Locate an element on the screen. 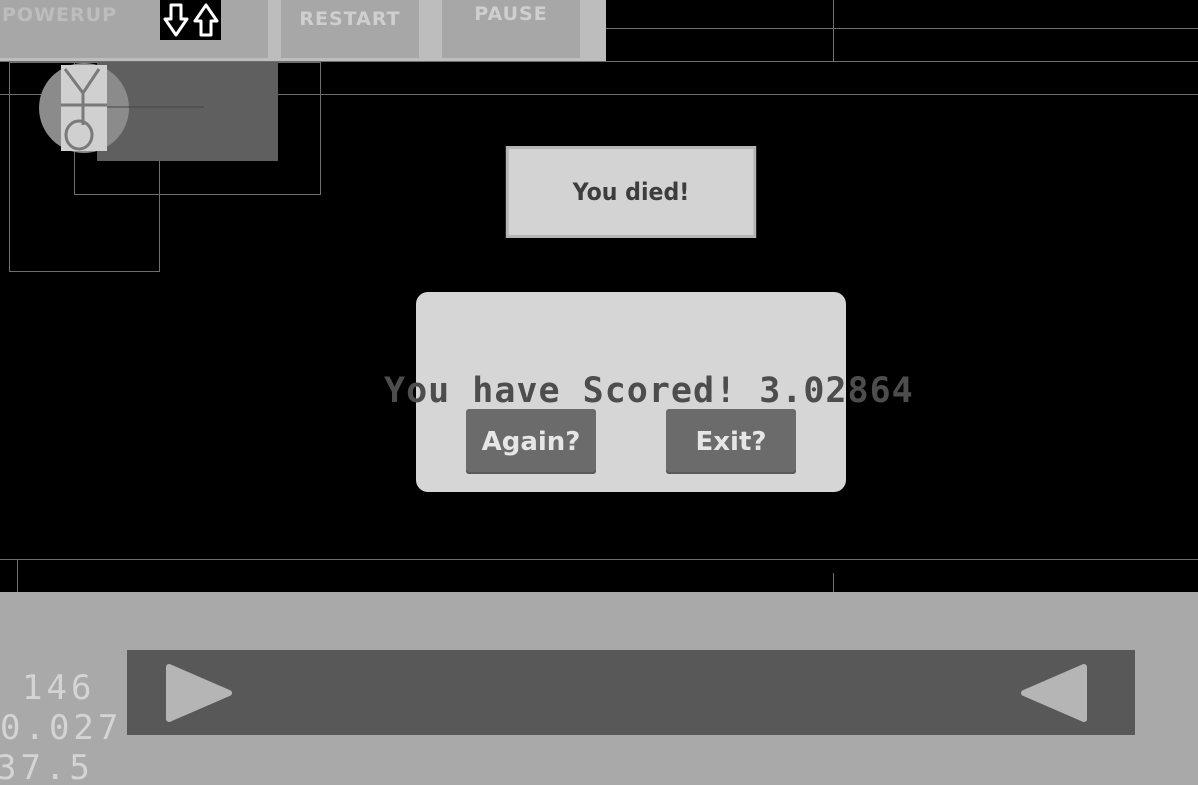 This screenshot has width=1198, height=785. stat-line: 0.027 is located at coordinates (61, 728).